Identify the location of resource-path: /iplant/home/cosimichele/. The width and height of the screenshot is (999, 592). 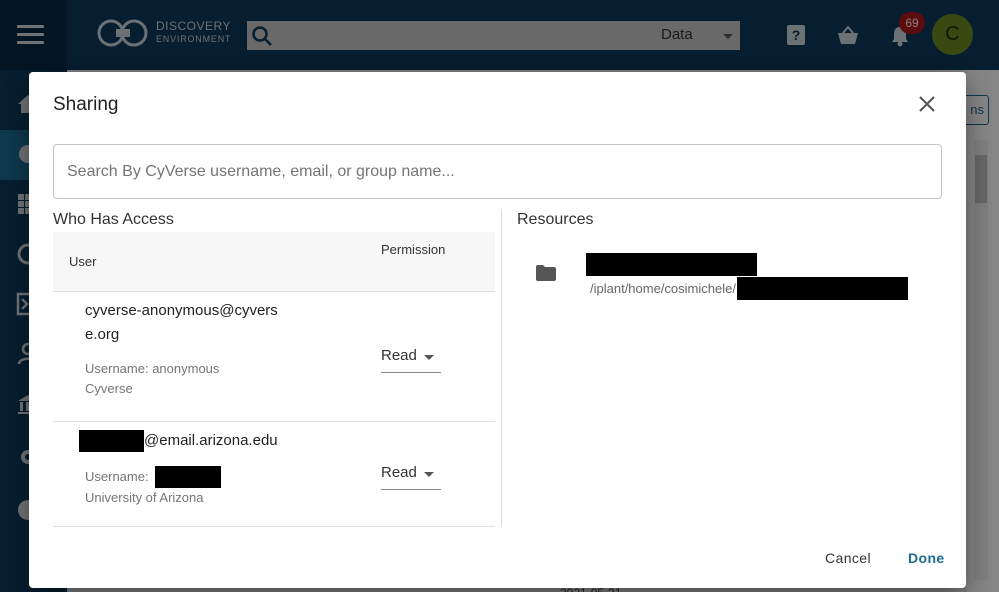
(749, 288).